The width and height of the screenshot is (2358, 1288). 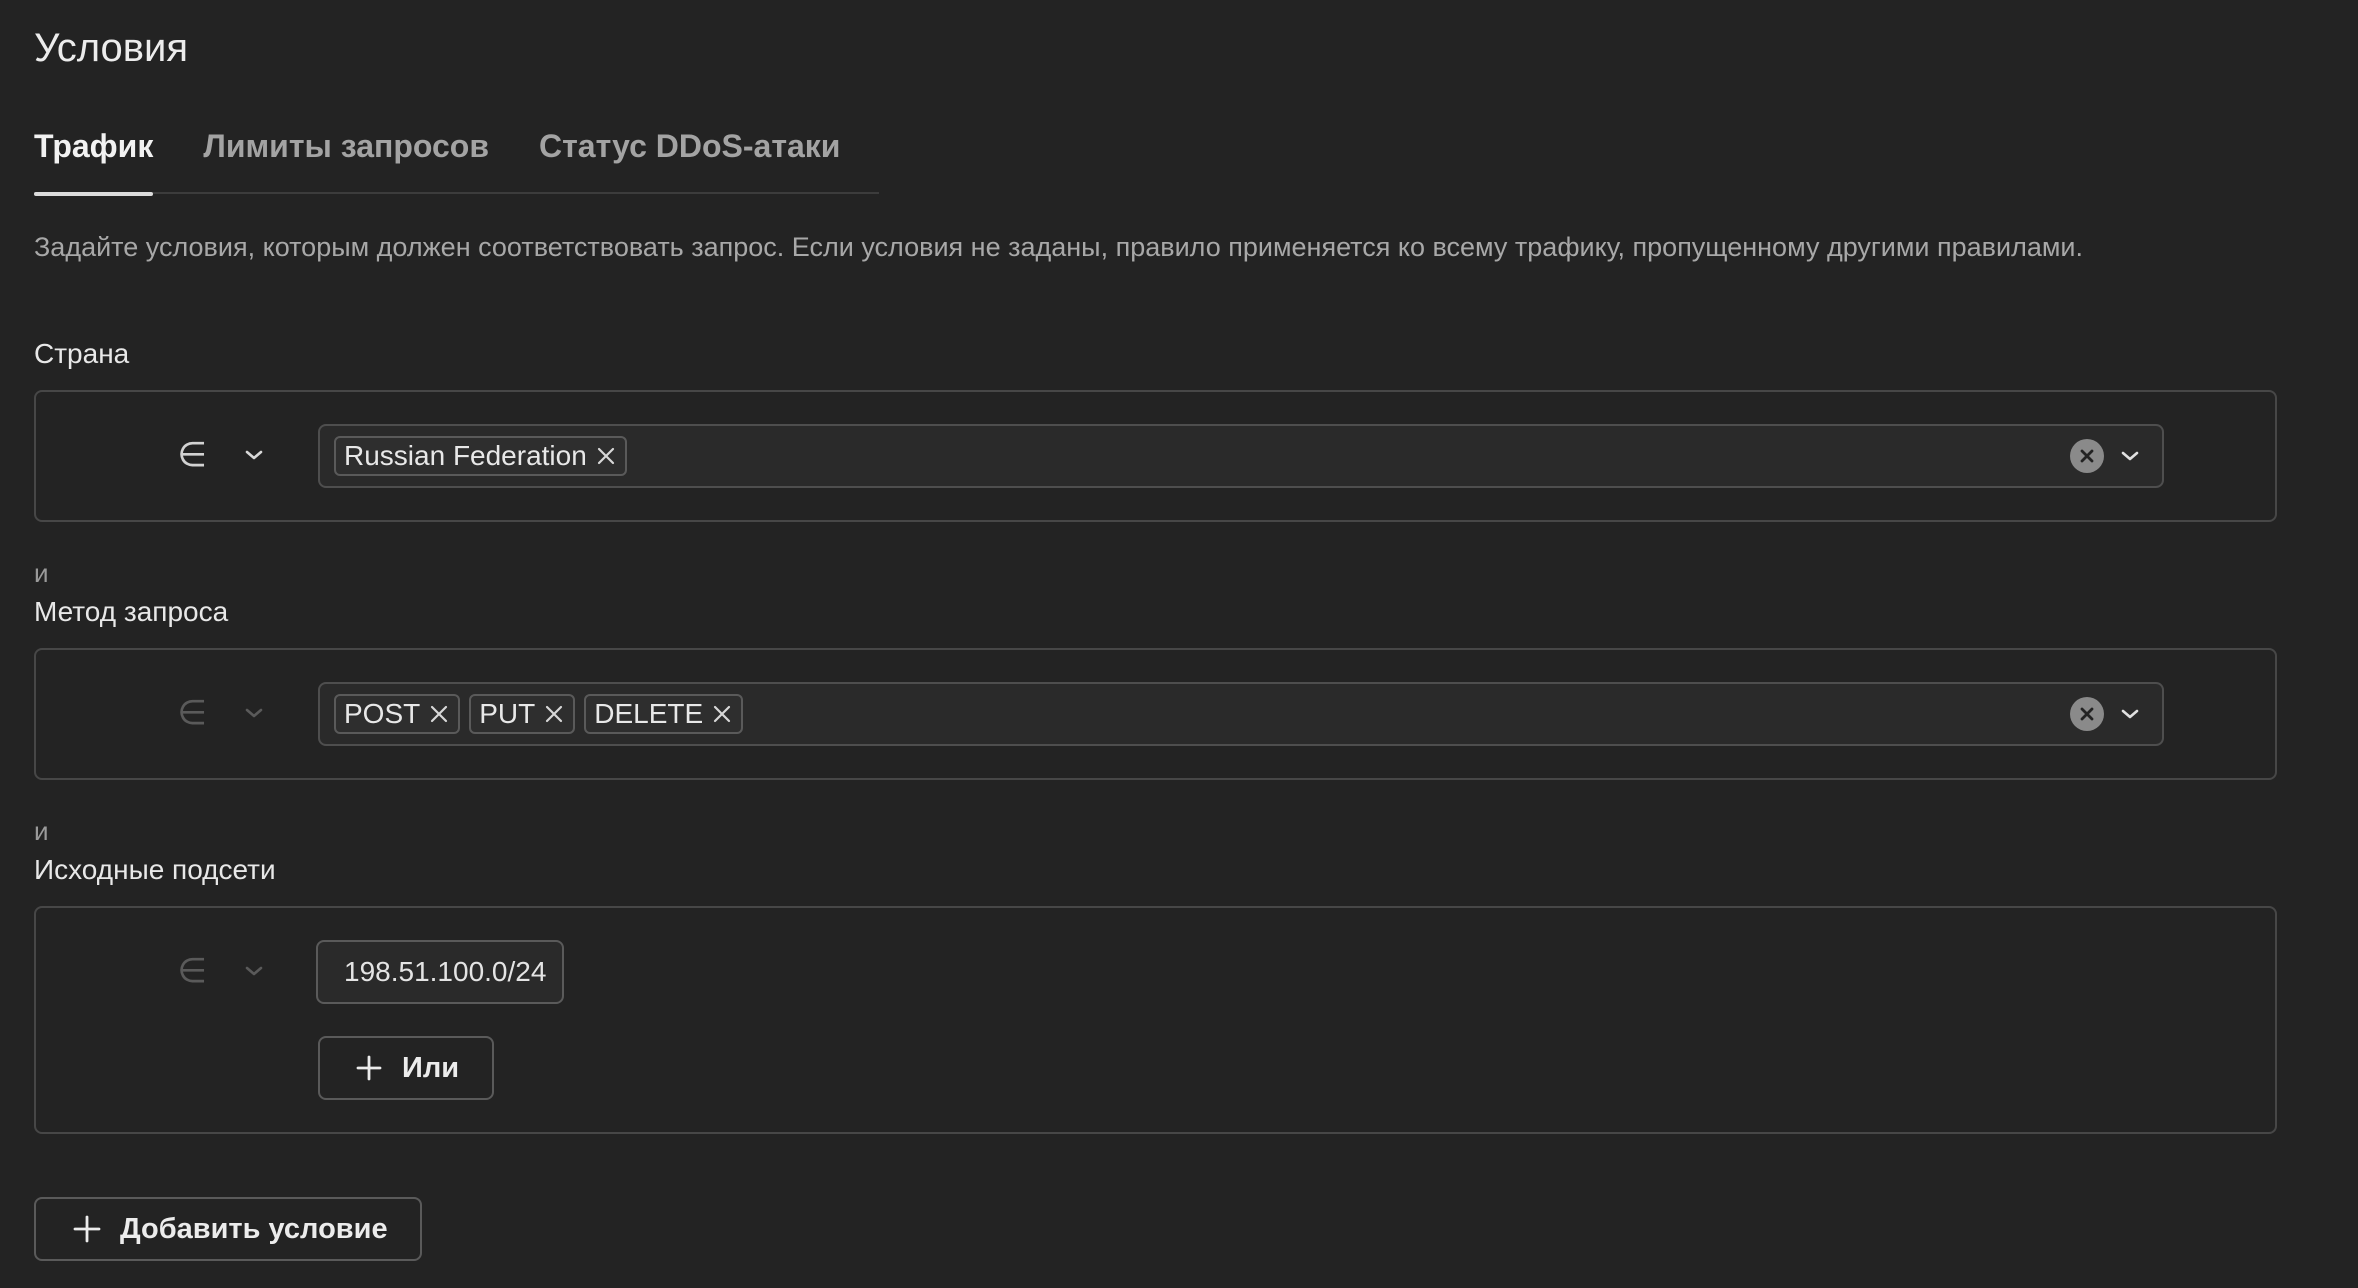 I want to click on method-label: Метод запроса, so click(x=131, y=611).